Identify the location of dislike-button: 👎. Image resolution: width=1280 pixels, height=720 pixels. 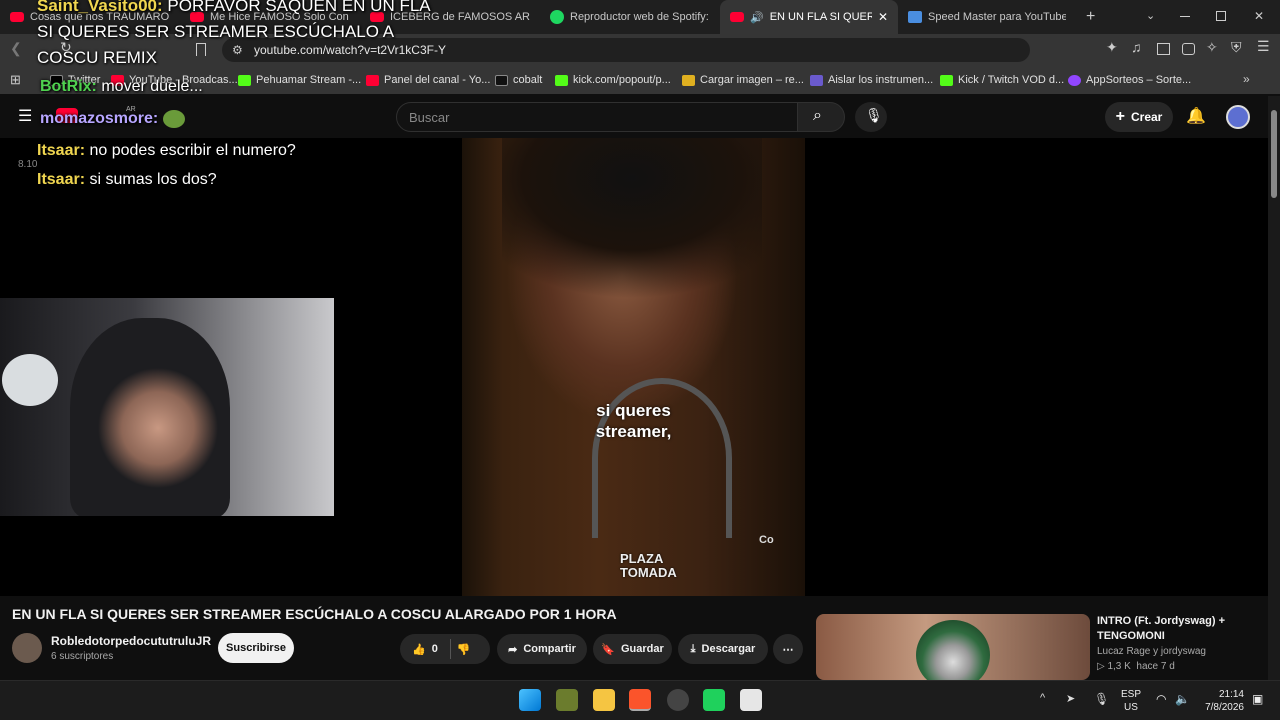
(464, 649).